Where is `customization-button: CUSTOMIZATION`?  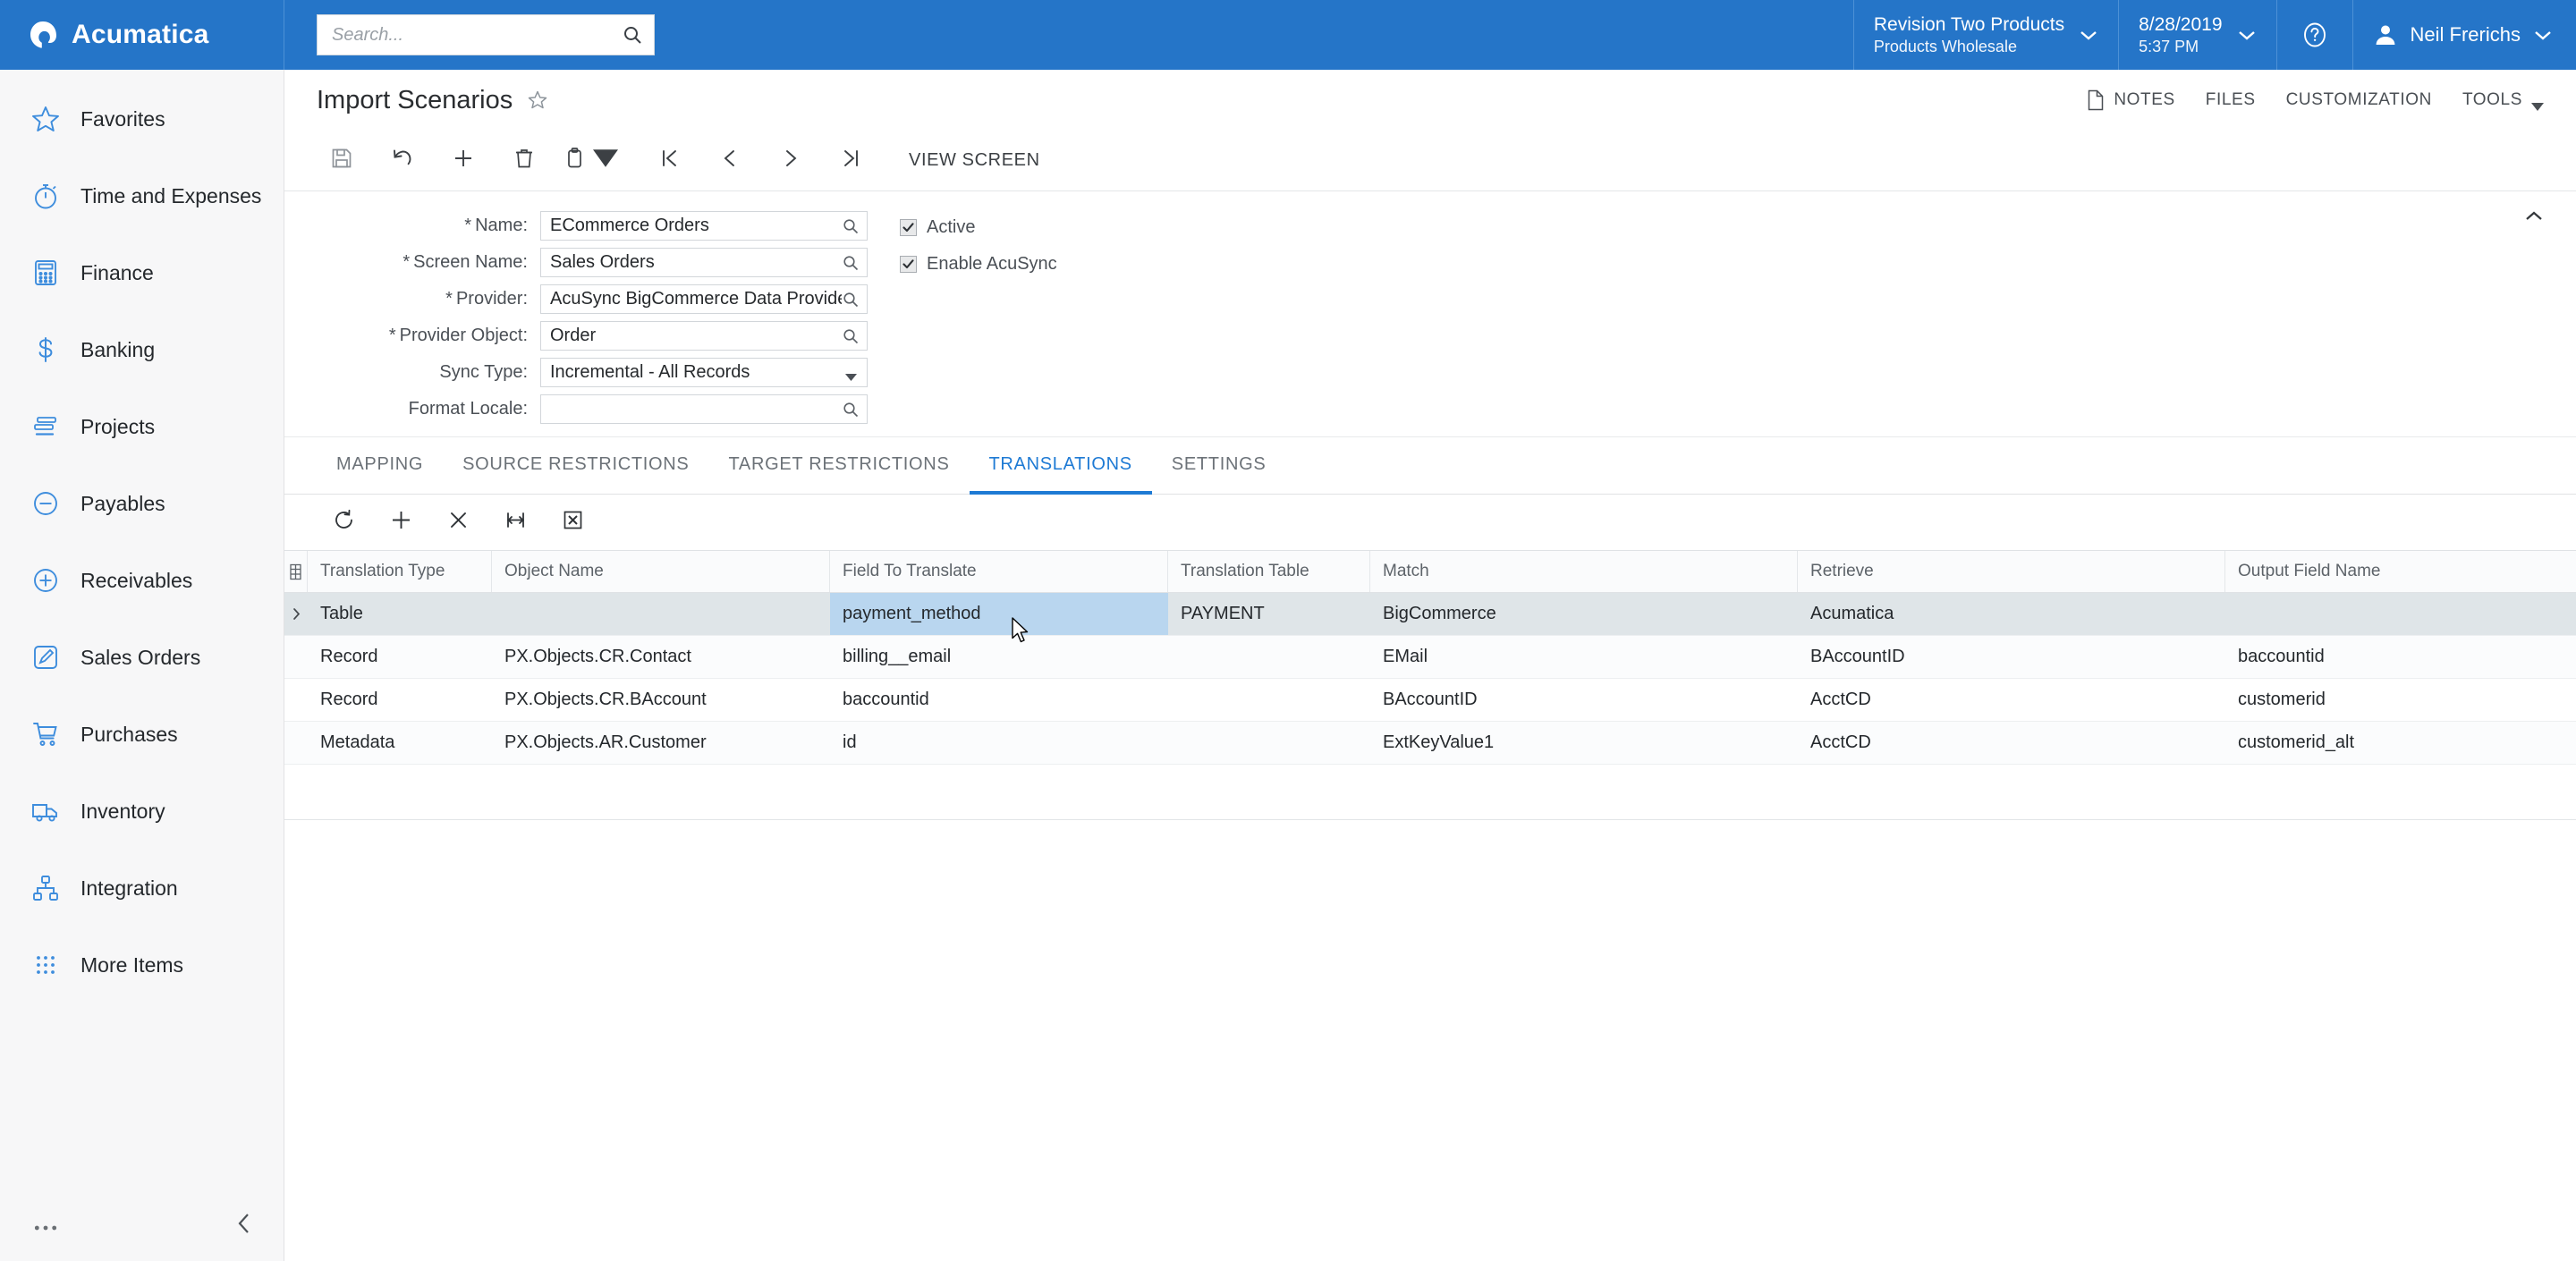 customization-button: CUSTOMIZATION is located at coordinates (2359, 100).